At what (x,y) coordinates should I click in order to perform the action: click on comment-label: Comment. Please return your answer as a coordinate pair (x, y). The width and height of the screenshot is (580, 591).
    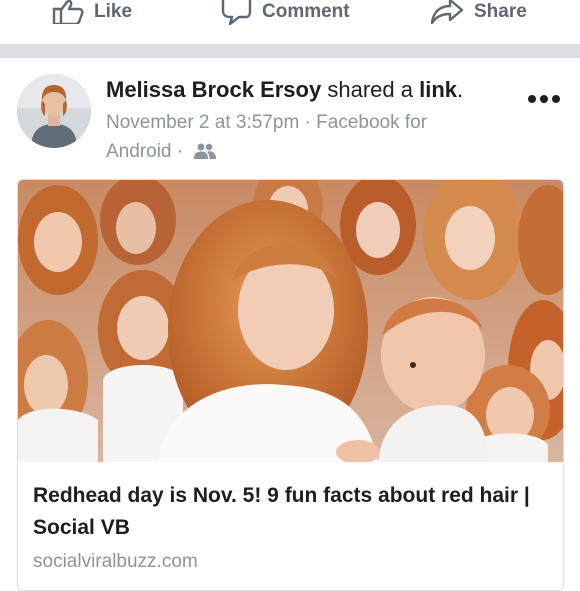
    Looking at the image, I should click on (306, 11).